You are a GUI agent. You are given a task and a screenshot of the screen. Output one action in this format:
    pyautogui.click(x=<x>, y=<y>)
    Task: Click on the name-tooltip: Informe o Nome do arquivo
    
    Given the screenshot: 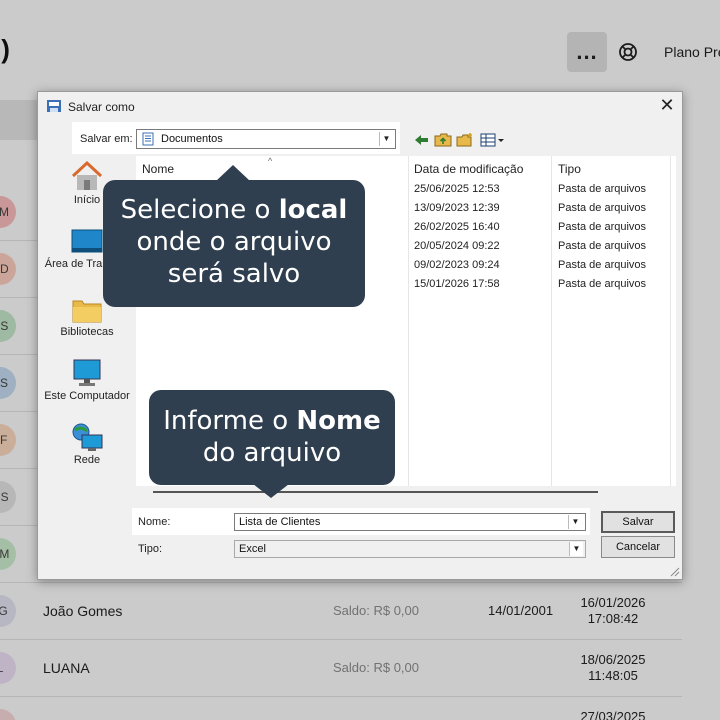 What is the action you would take?
    pyautogui.click(x=272, y=437)
    